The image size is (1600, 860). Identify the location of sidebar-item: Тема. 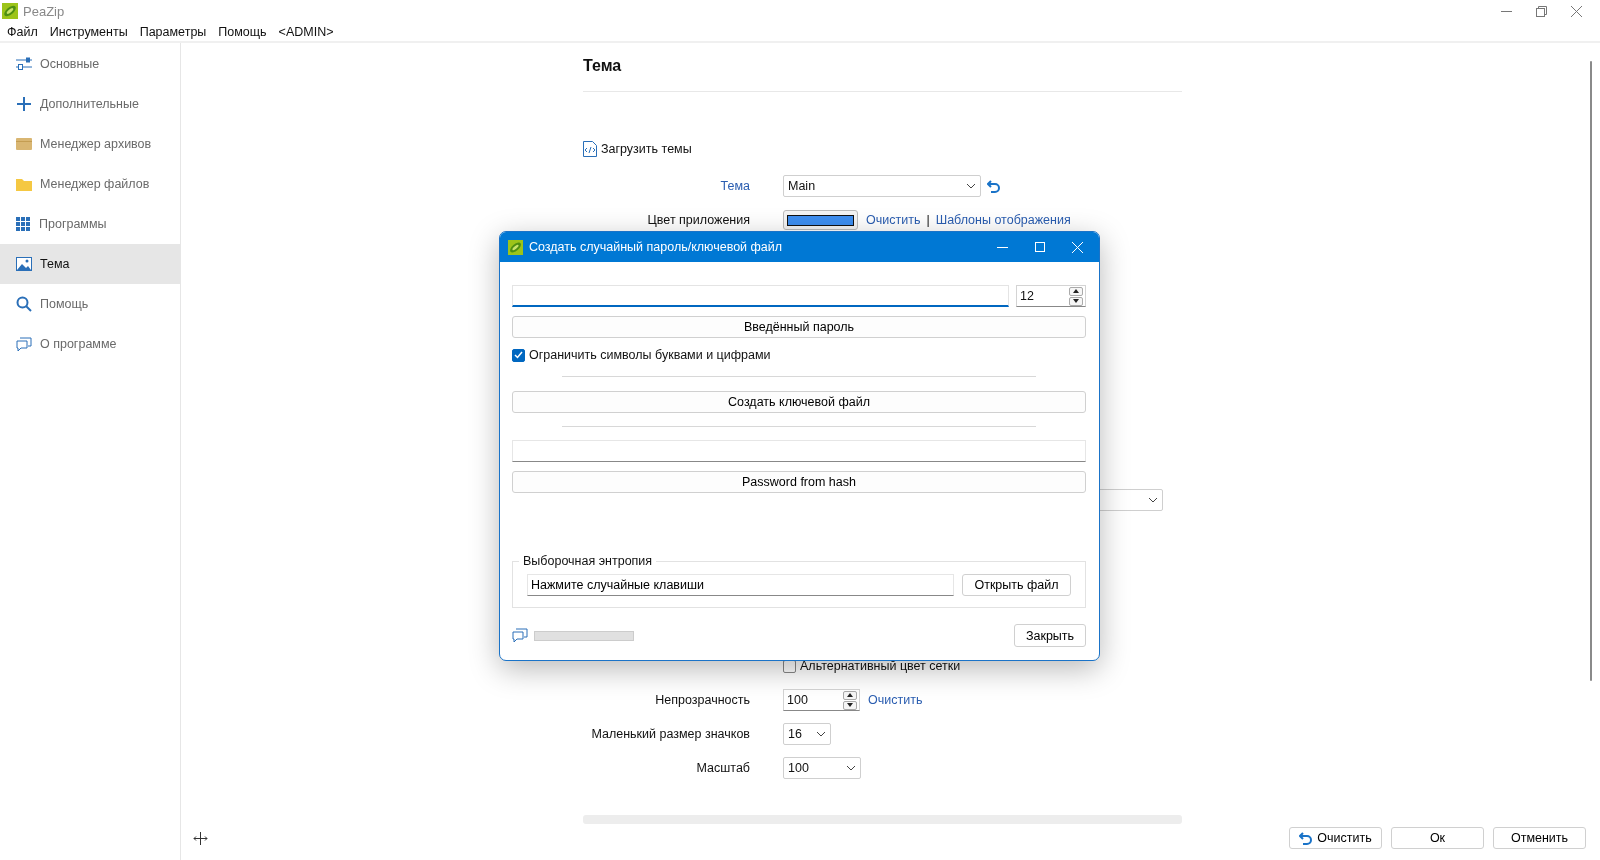
(90, 264).